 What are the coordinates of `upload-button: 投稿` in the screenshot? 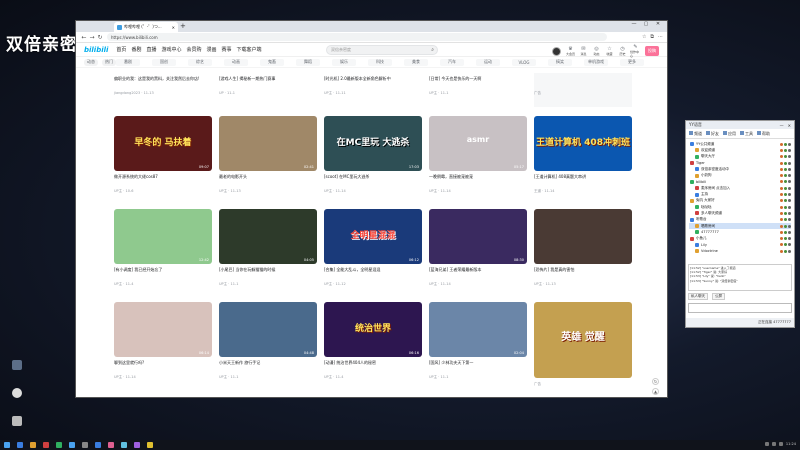 It's located at (652, 51).